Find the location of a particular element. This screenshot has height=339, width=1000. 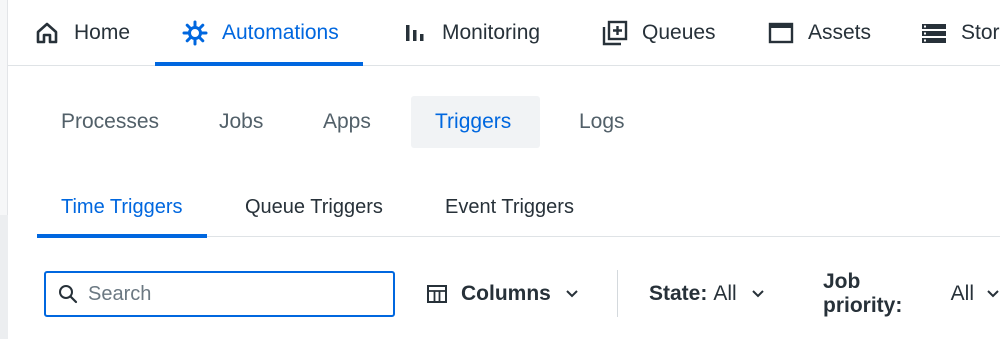

tab-label: Time Triggers is located at coordinates (122, 207).